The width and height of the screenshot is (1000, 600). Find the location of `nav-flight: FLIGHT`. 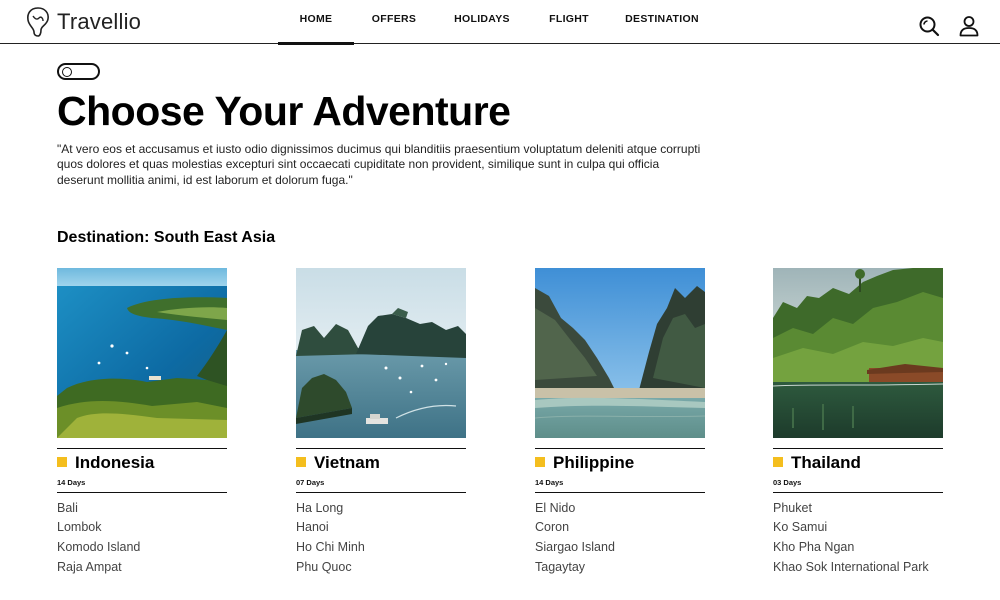

nav-flight: FLIGHT is located at coordinates (569, 22).